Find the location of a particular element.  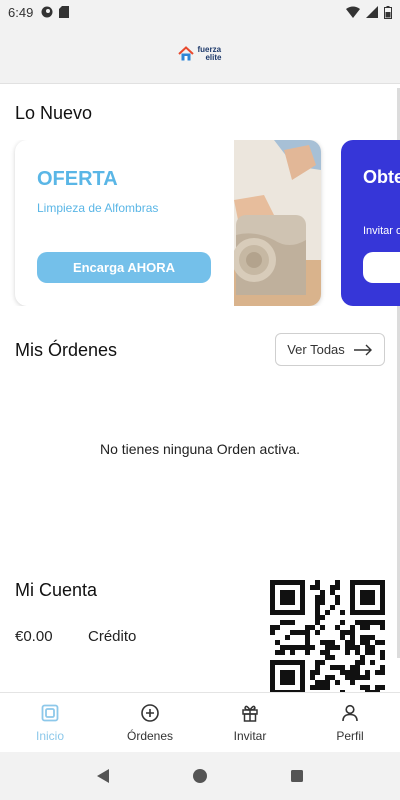

promo2-subtitle: Invitar obtene is located at coordinates (381, 231).